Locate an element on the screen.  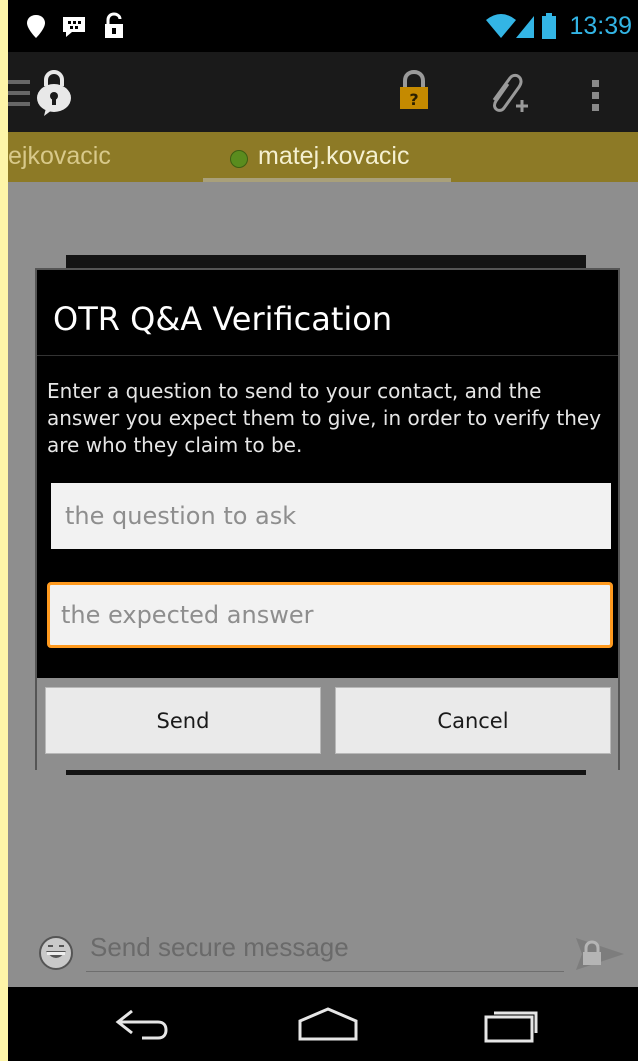
dialog-divider is located at coordinates (327, 355).